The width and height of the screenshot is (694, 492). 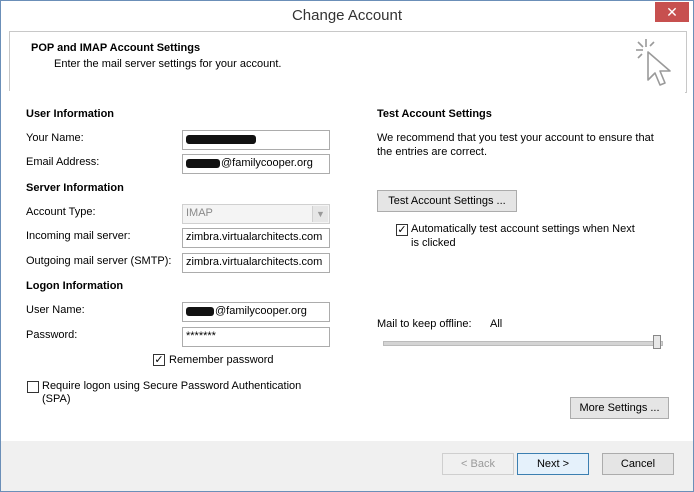 I want to click on remember-password-checkbox: ✓, so click(x=159, y=360).